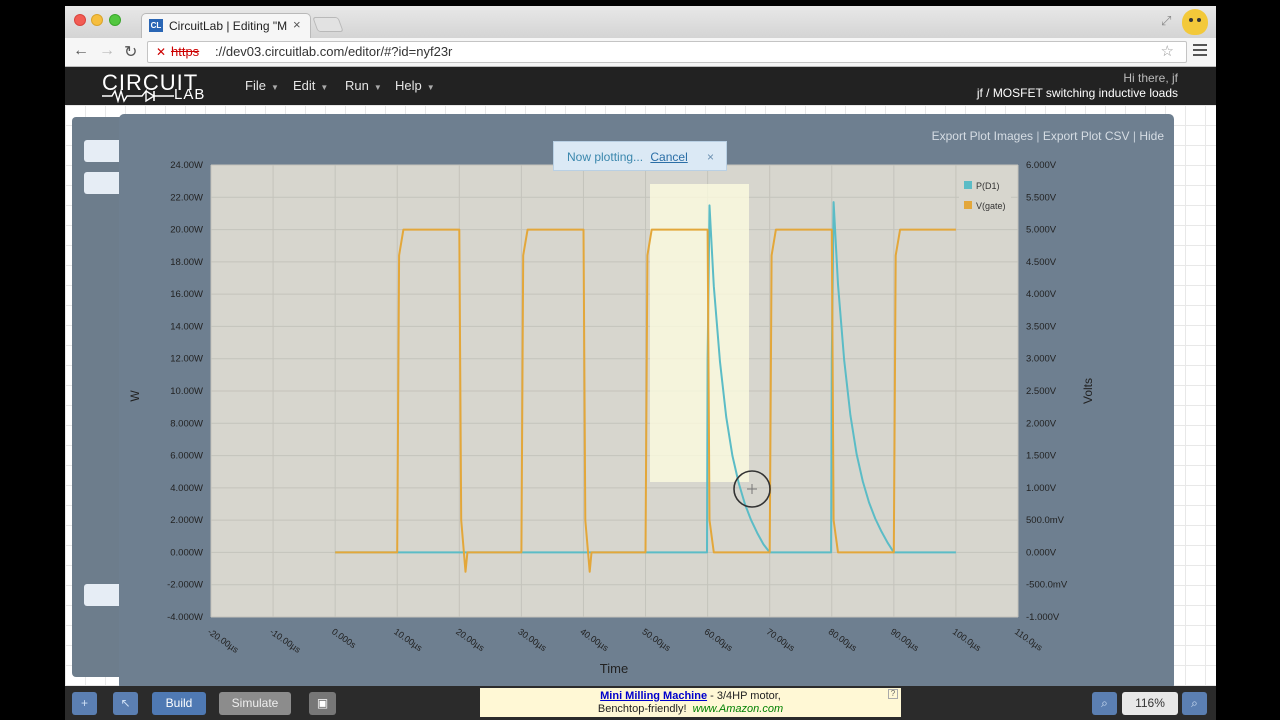 The width and height of the screenshot is (1280, 720). What do you see at coordinates (223, 640) in the screenshot?
I see `x-tick-label: -20.00µs` at bounding box center [223, 640].